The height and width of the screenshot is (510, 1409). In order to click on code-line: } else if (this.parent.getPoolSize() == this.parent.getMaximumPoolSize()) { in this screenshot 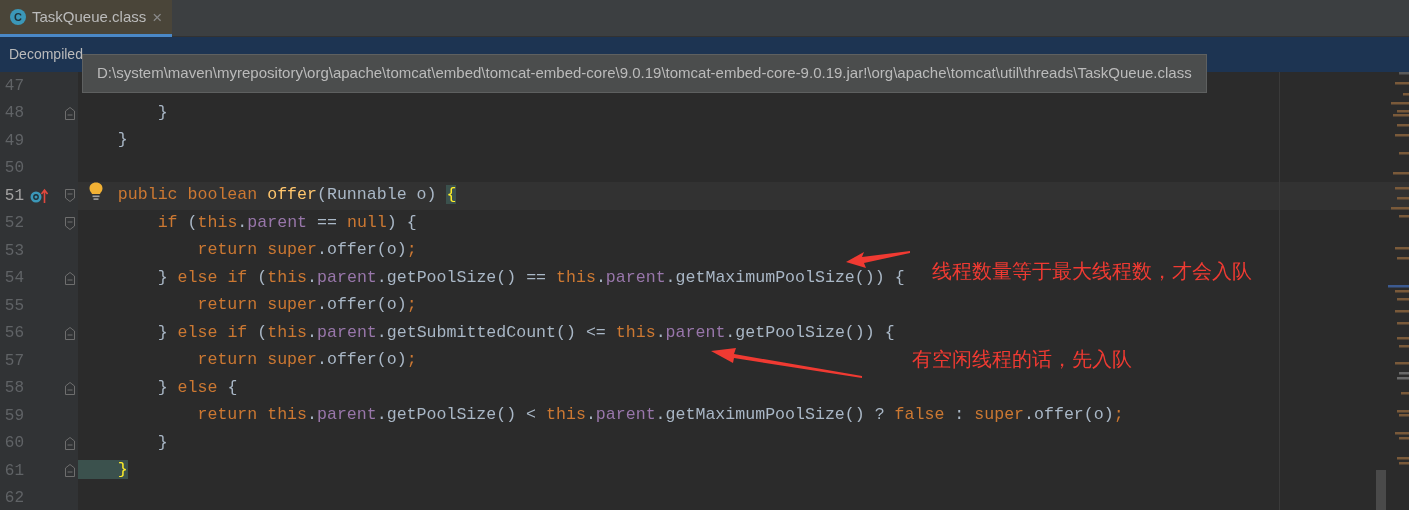, I will do `click(530, 277)`.